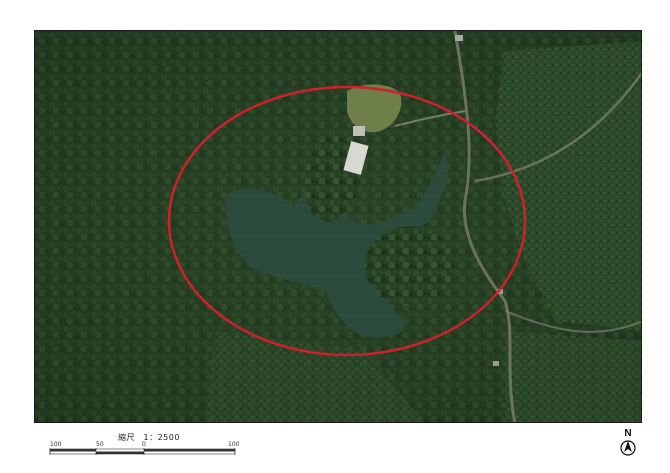 Image resolution: width=670 pixels, height=473 pixels. Describe the element at coordinates (359, 131) in the screenshot. I see `building-annex` at that location.